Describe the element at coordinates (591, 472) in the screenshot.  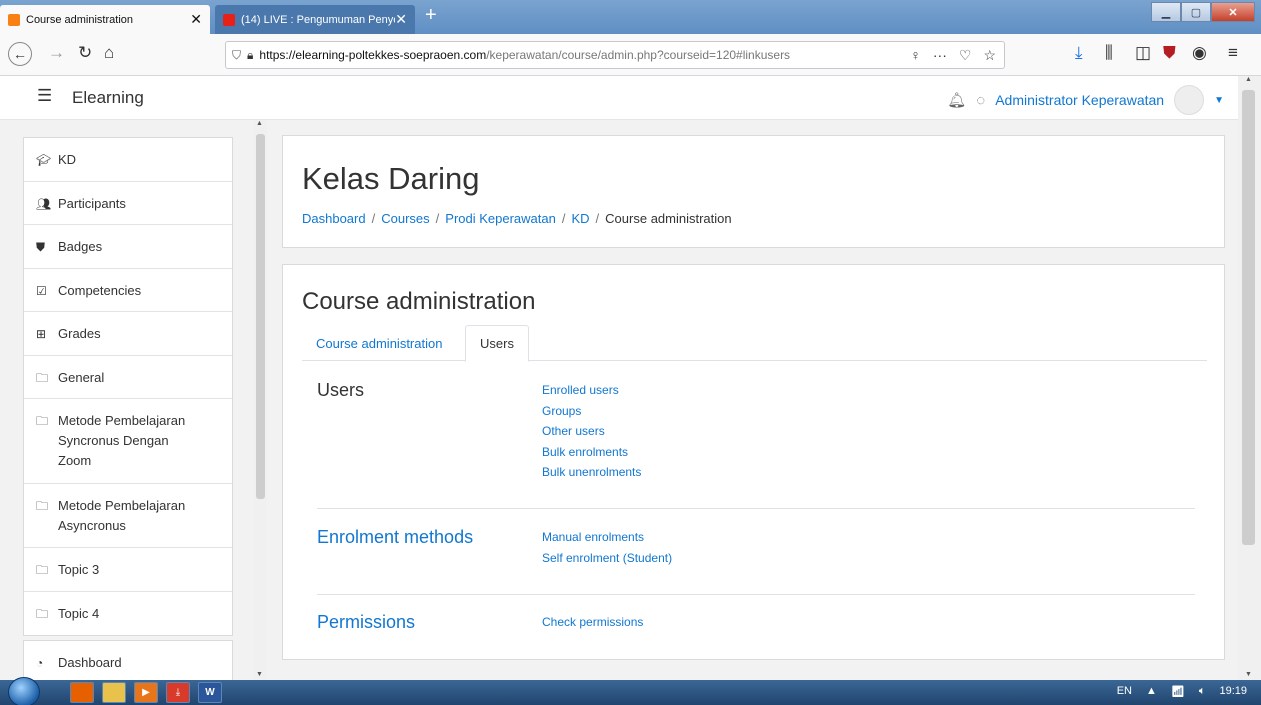
I see `bulk-unenrolments-link: Bulk unenrolments` at that location.